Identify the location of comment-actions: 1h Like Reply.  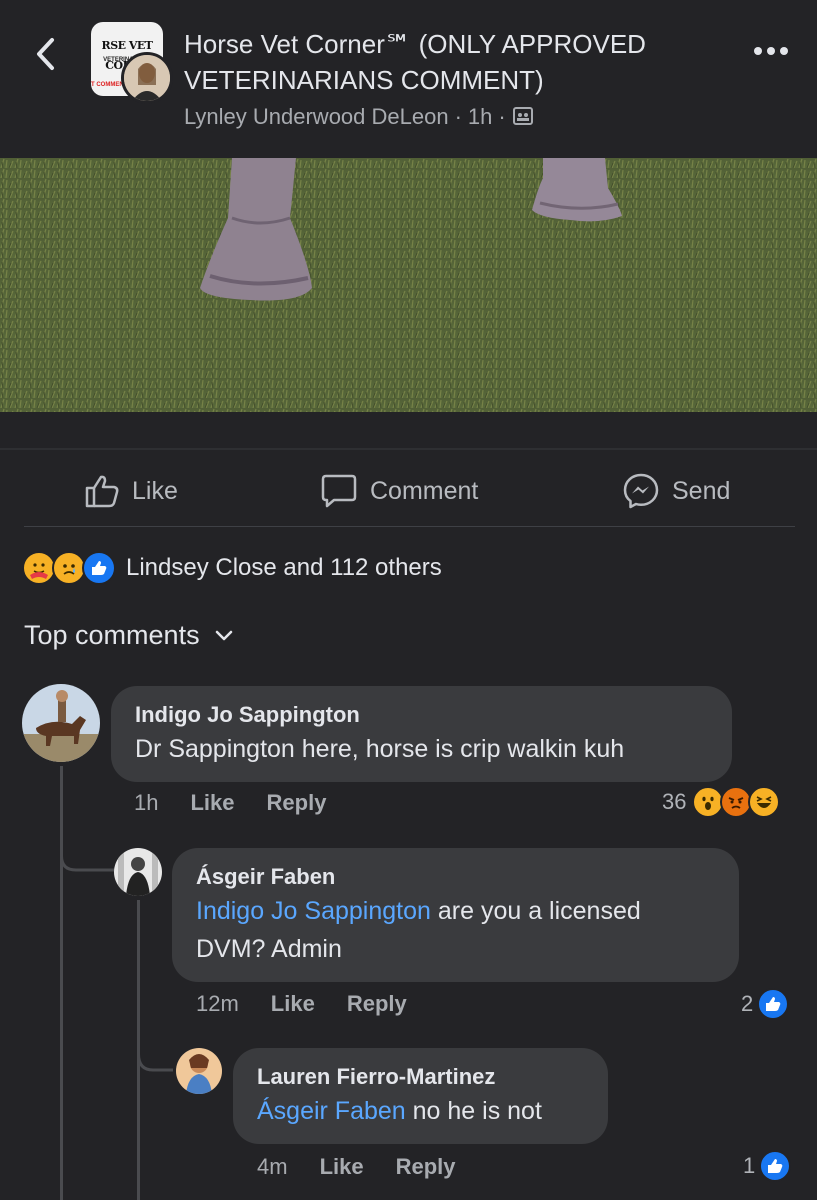
(230, 803).